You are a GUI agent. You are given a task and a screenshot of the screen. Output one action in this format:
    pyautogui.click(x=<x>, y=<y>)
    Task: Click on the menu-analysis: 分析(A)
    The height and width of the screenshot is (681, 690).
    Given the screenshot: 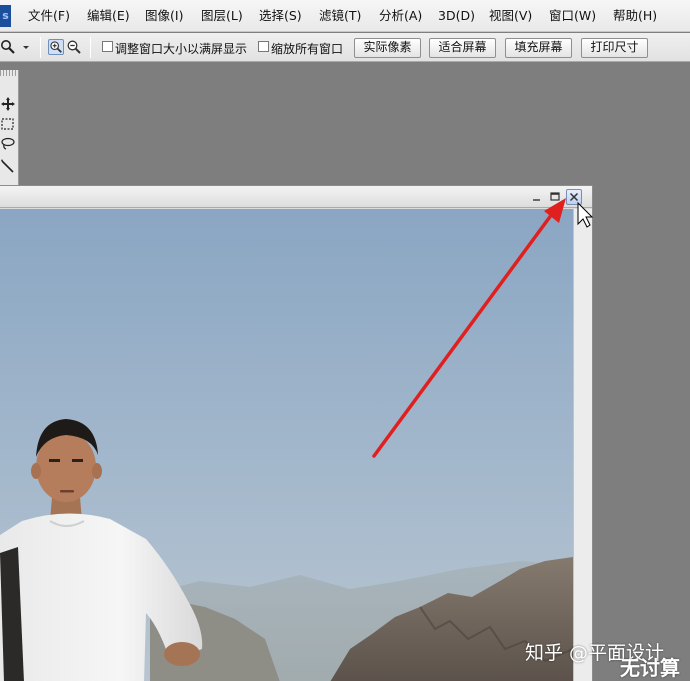 What is the action you would take?
    pyautogui.click(x=400, y=16)
    